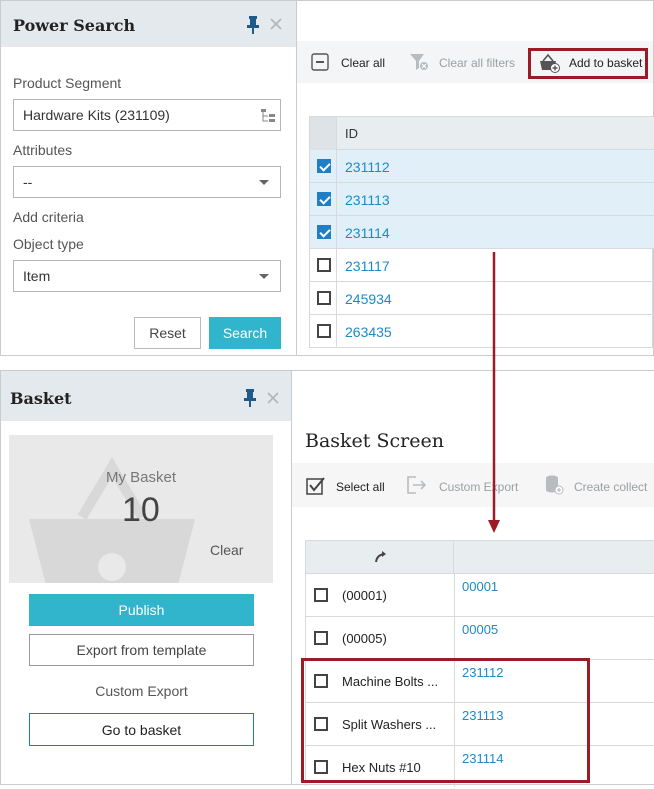 The width and height of the screenshot is (654, 789). I want to click on table-row: 231112, so click(482, 166).